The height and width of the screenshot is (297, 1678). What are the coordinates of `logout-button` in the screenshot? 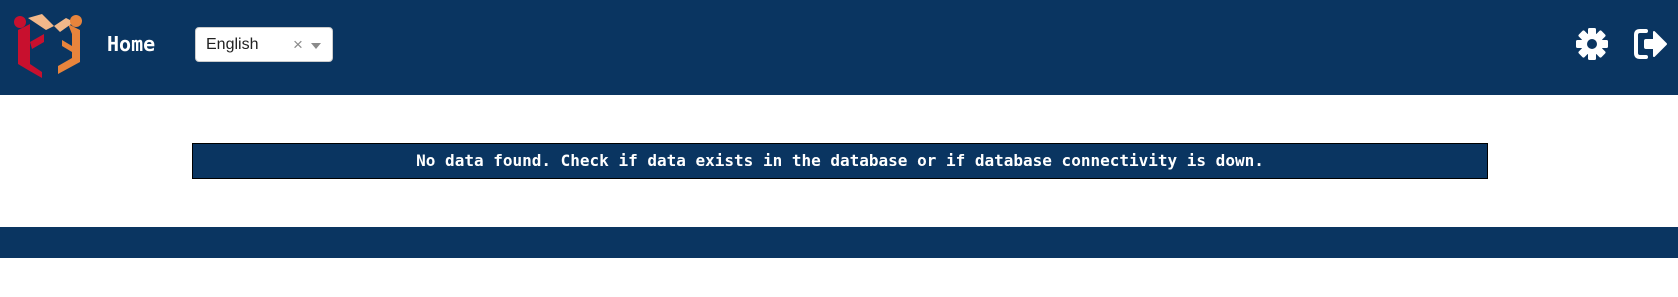 It's located at (1650, 44).